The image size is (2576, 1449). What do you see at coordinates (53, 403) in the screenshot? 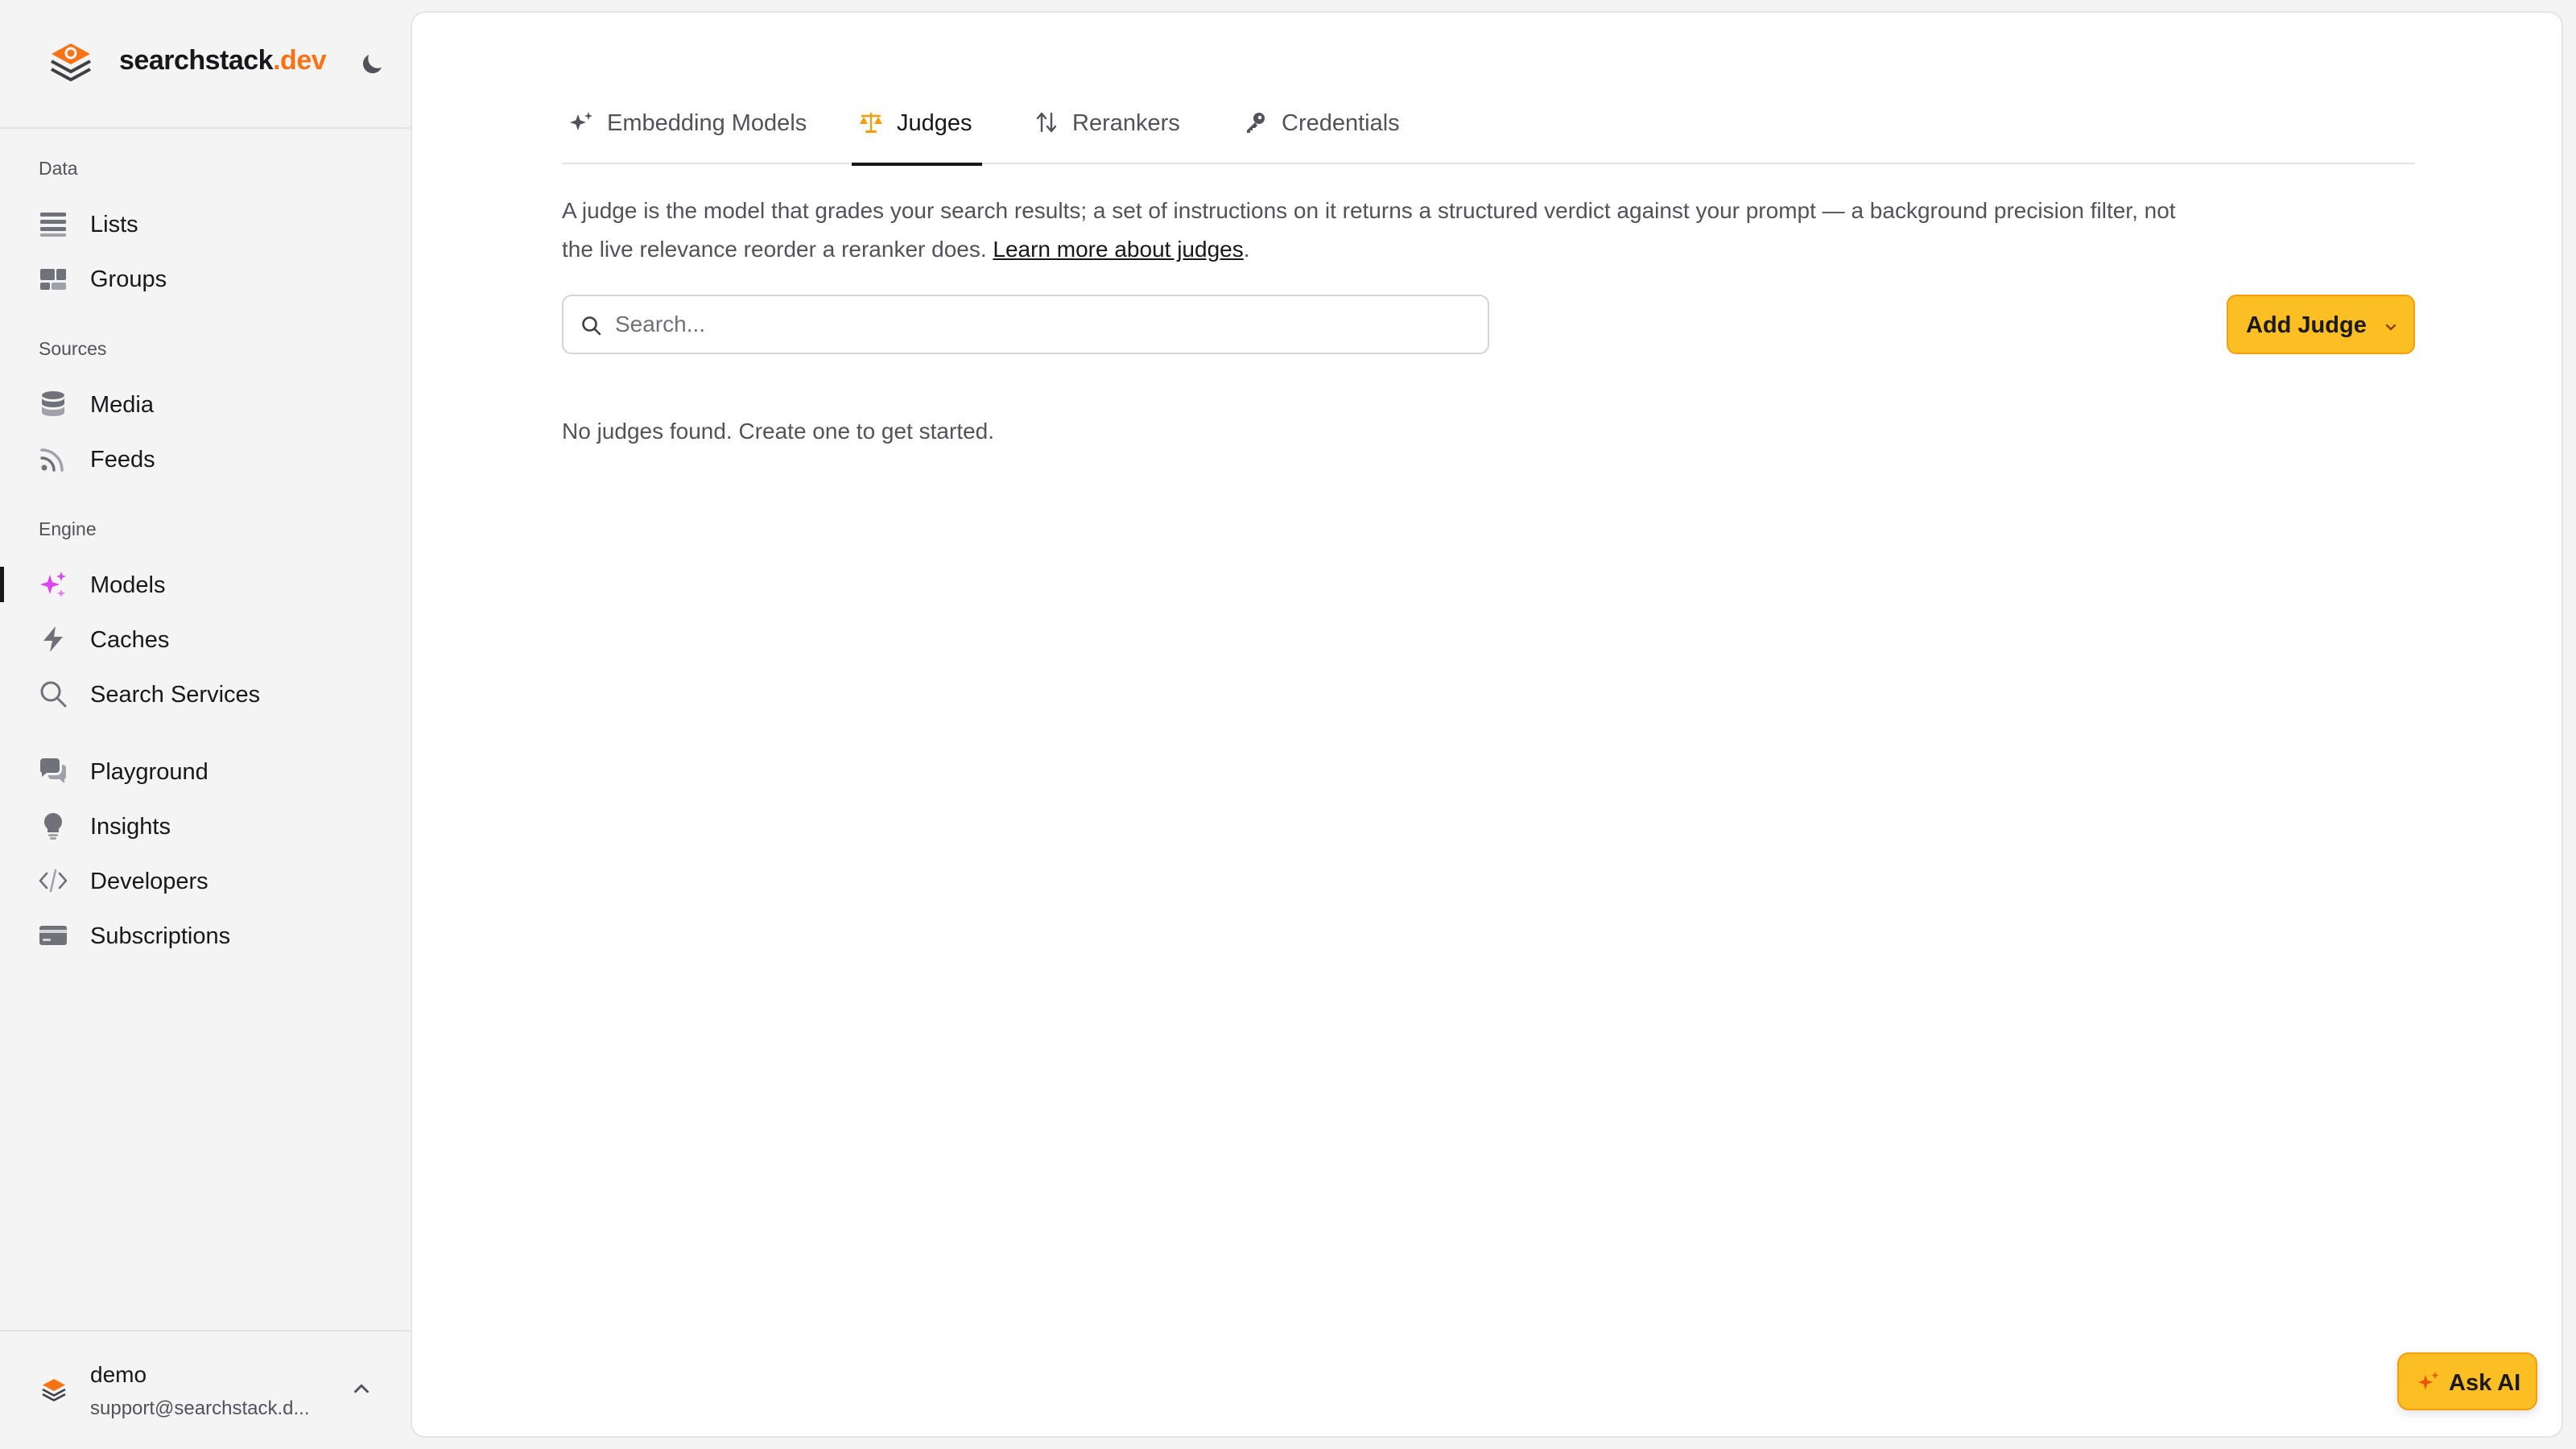
I see `database-icon` at bounding box center [53, 403].